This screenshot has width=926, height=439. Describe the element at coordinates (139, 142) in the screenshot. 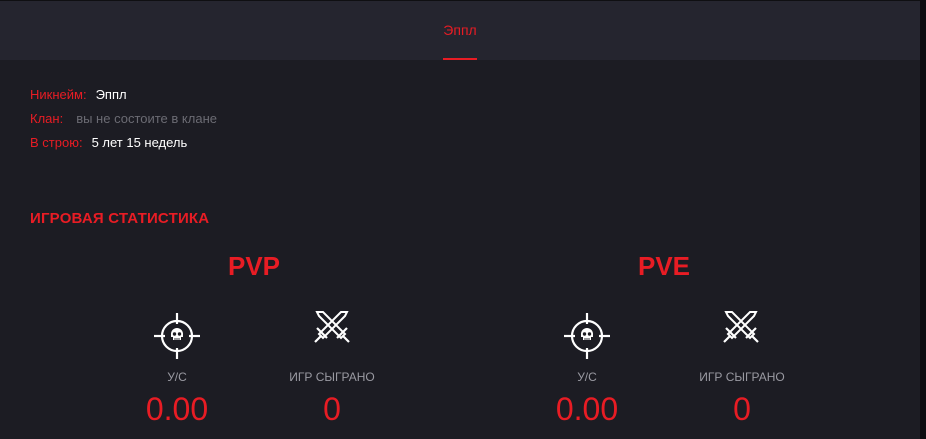

I see `service-time-value: 5 лет 15 недель` at that location.